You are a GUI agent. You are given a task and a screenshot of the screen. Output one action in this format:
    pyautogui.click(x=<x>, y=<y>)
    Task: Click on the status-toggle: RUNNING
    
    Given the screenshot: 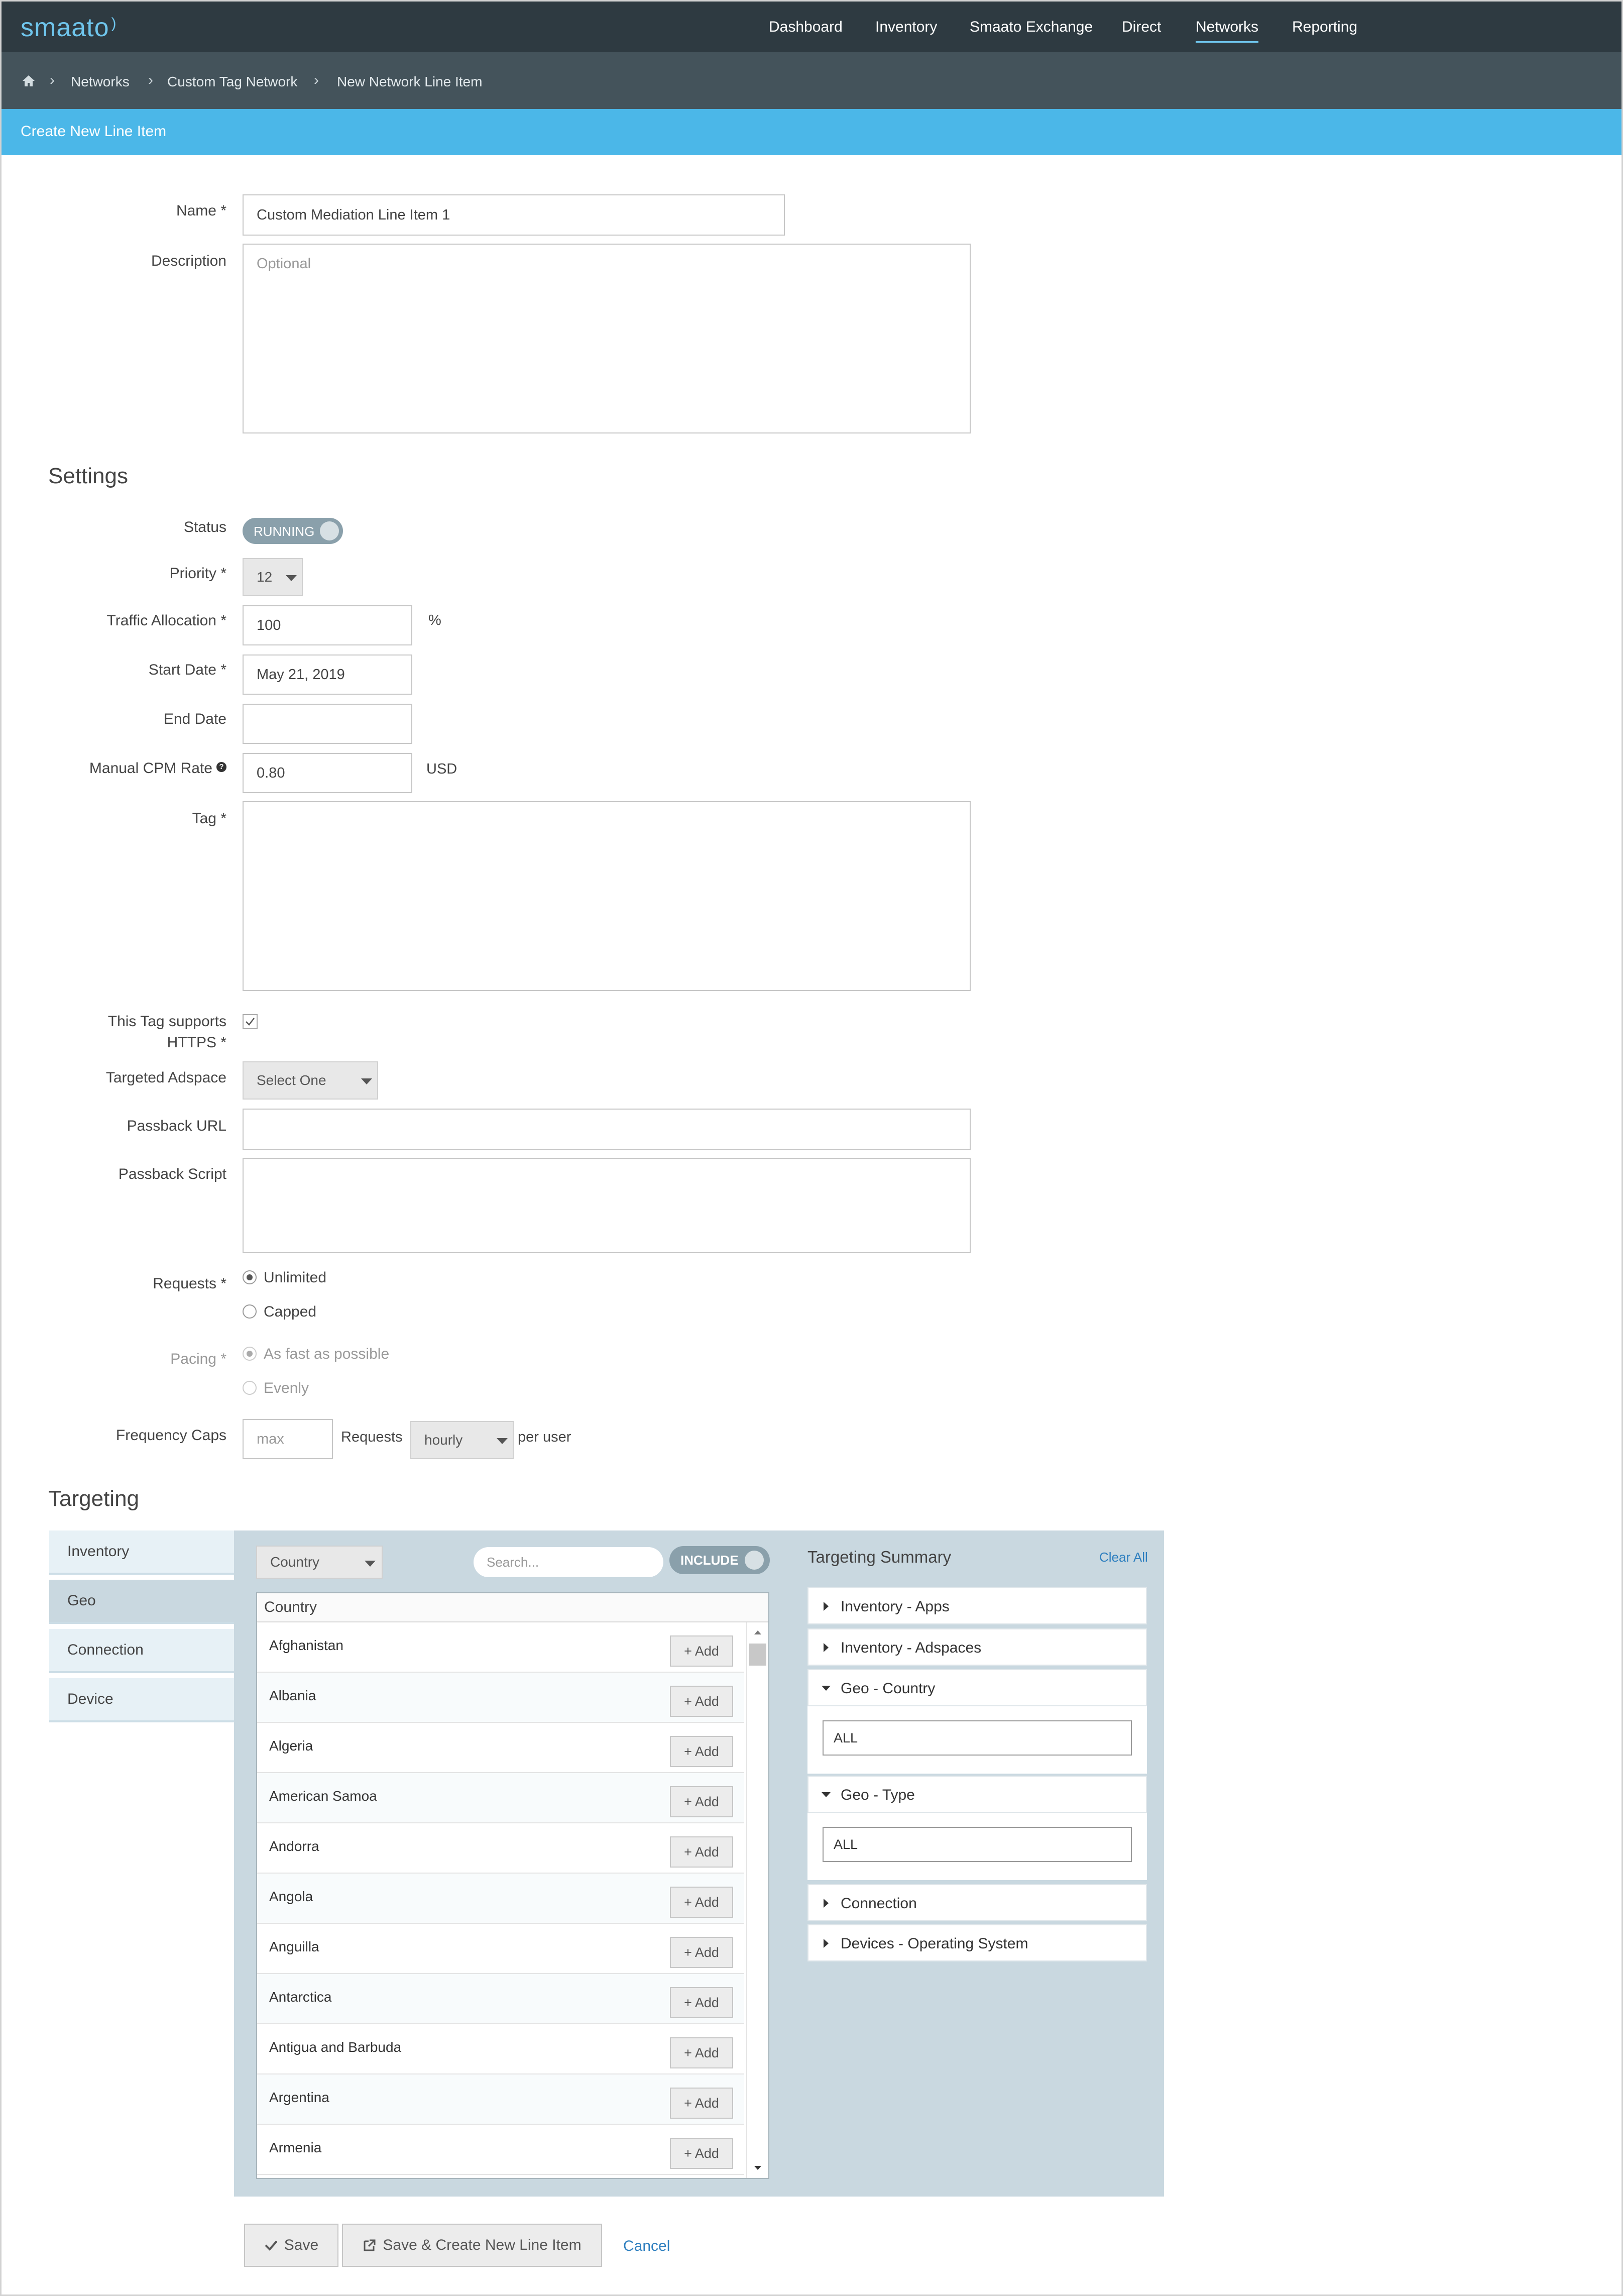 What is the action you would take?
    pyautogui.click(x=293, y=531)
    